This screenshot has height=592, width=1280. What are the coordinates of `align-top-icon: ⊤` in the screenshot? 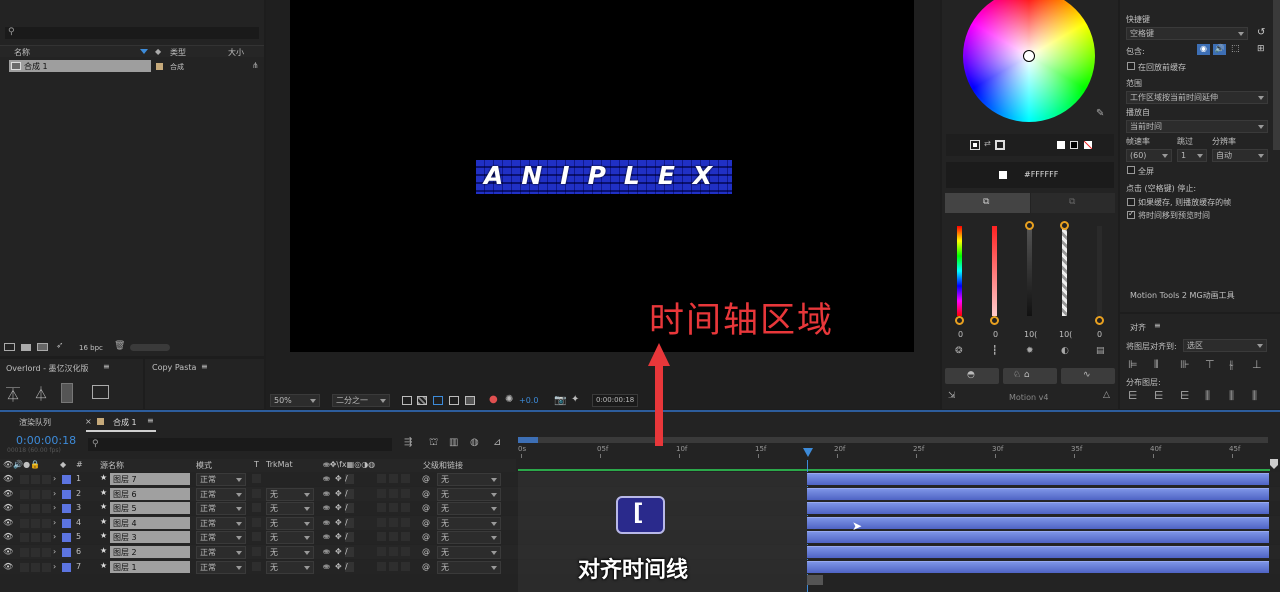 It's located at (1210, 364).